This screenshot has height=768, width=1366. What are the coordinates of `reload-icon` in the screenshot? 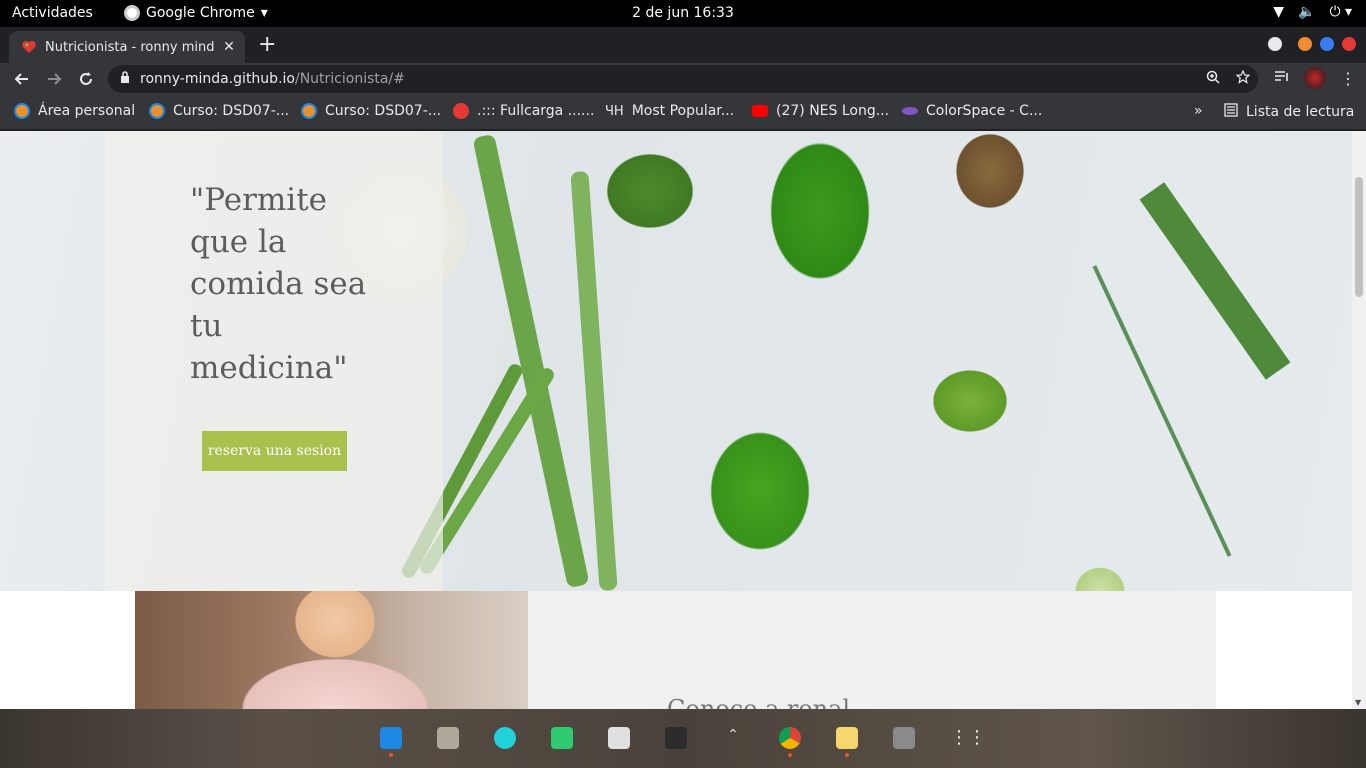 It's located at (86, 79).